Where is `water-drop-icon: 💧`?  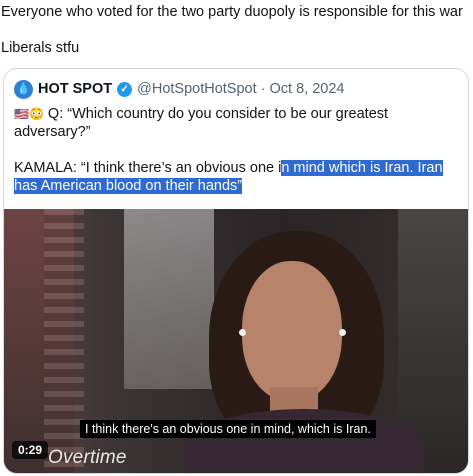 water-drop-icon: 💧 is located at coordinates (23, 89).